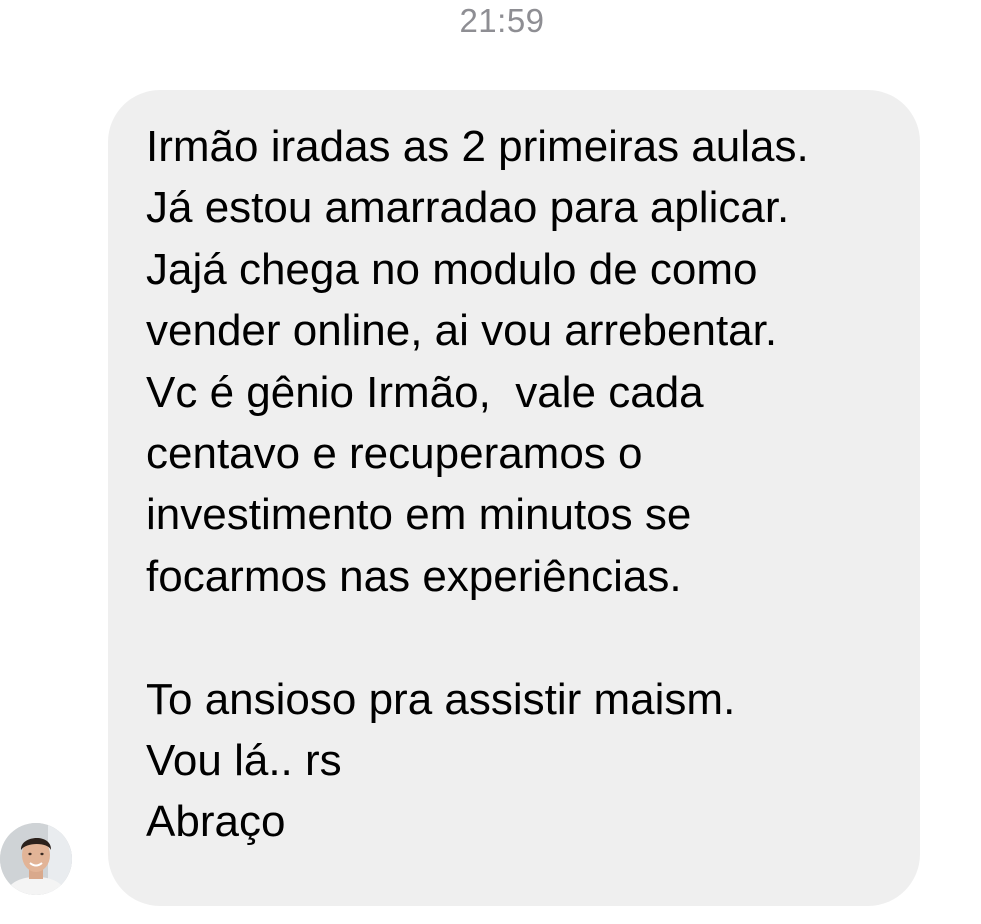 The image size is (981, 924). I want to click on user-avatar-icon, so click(36, 859).